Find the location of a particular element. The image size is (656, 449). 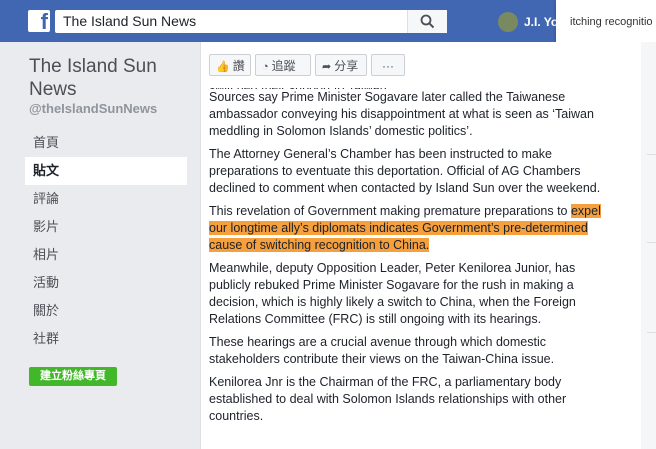

create-page-button: 建立粉絲專頁 is located at coordinates (73, 376).